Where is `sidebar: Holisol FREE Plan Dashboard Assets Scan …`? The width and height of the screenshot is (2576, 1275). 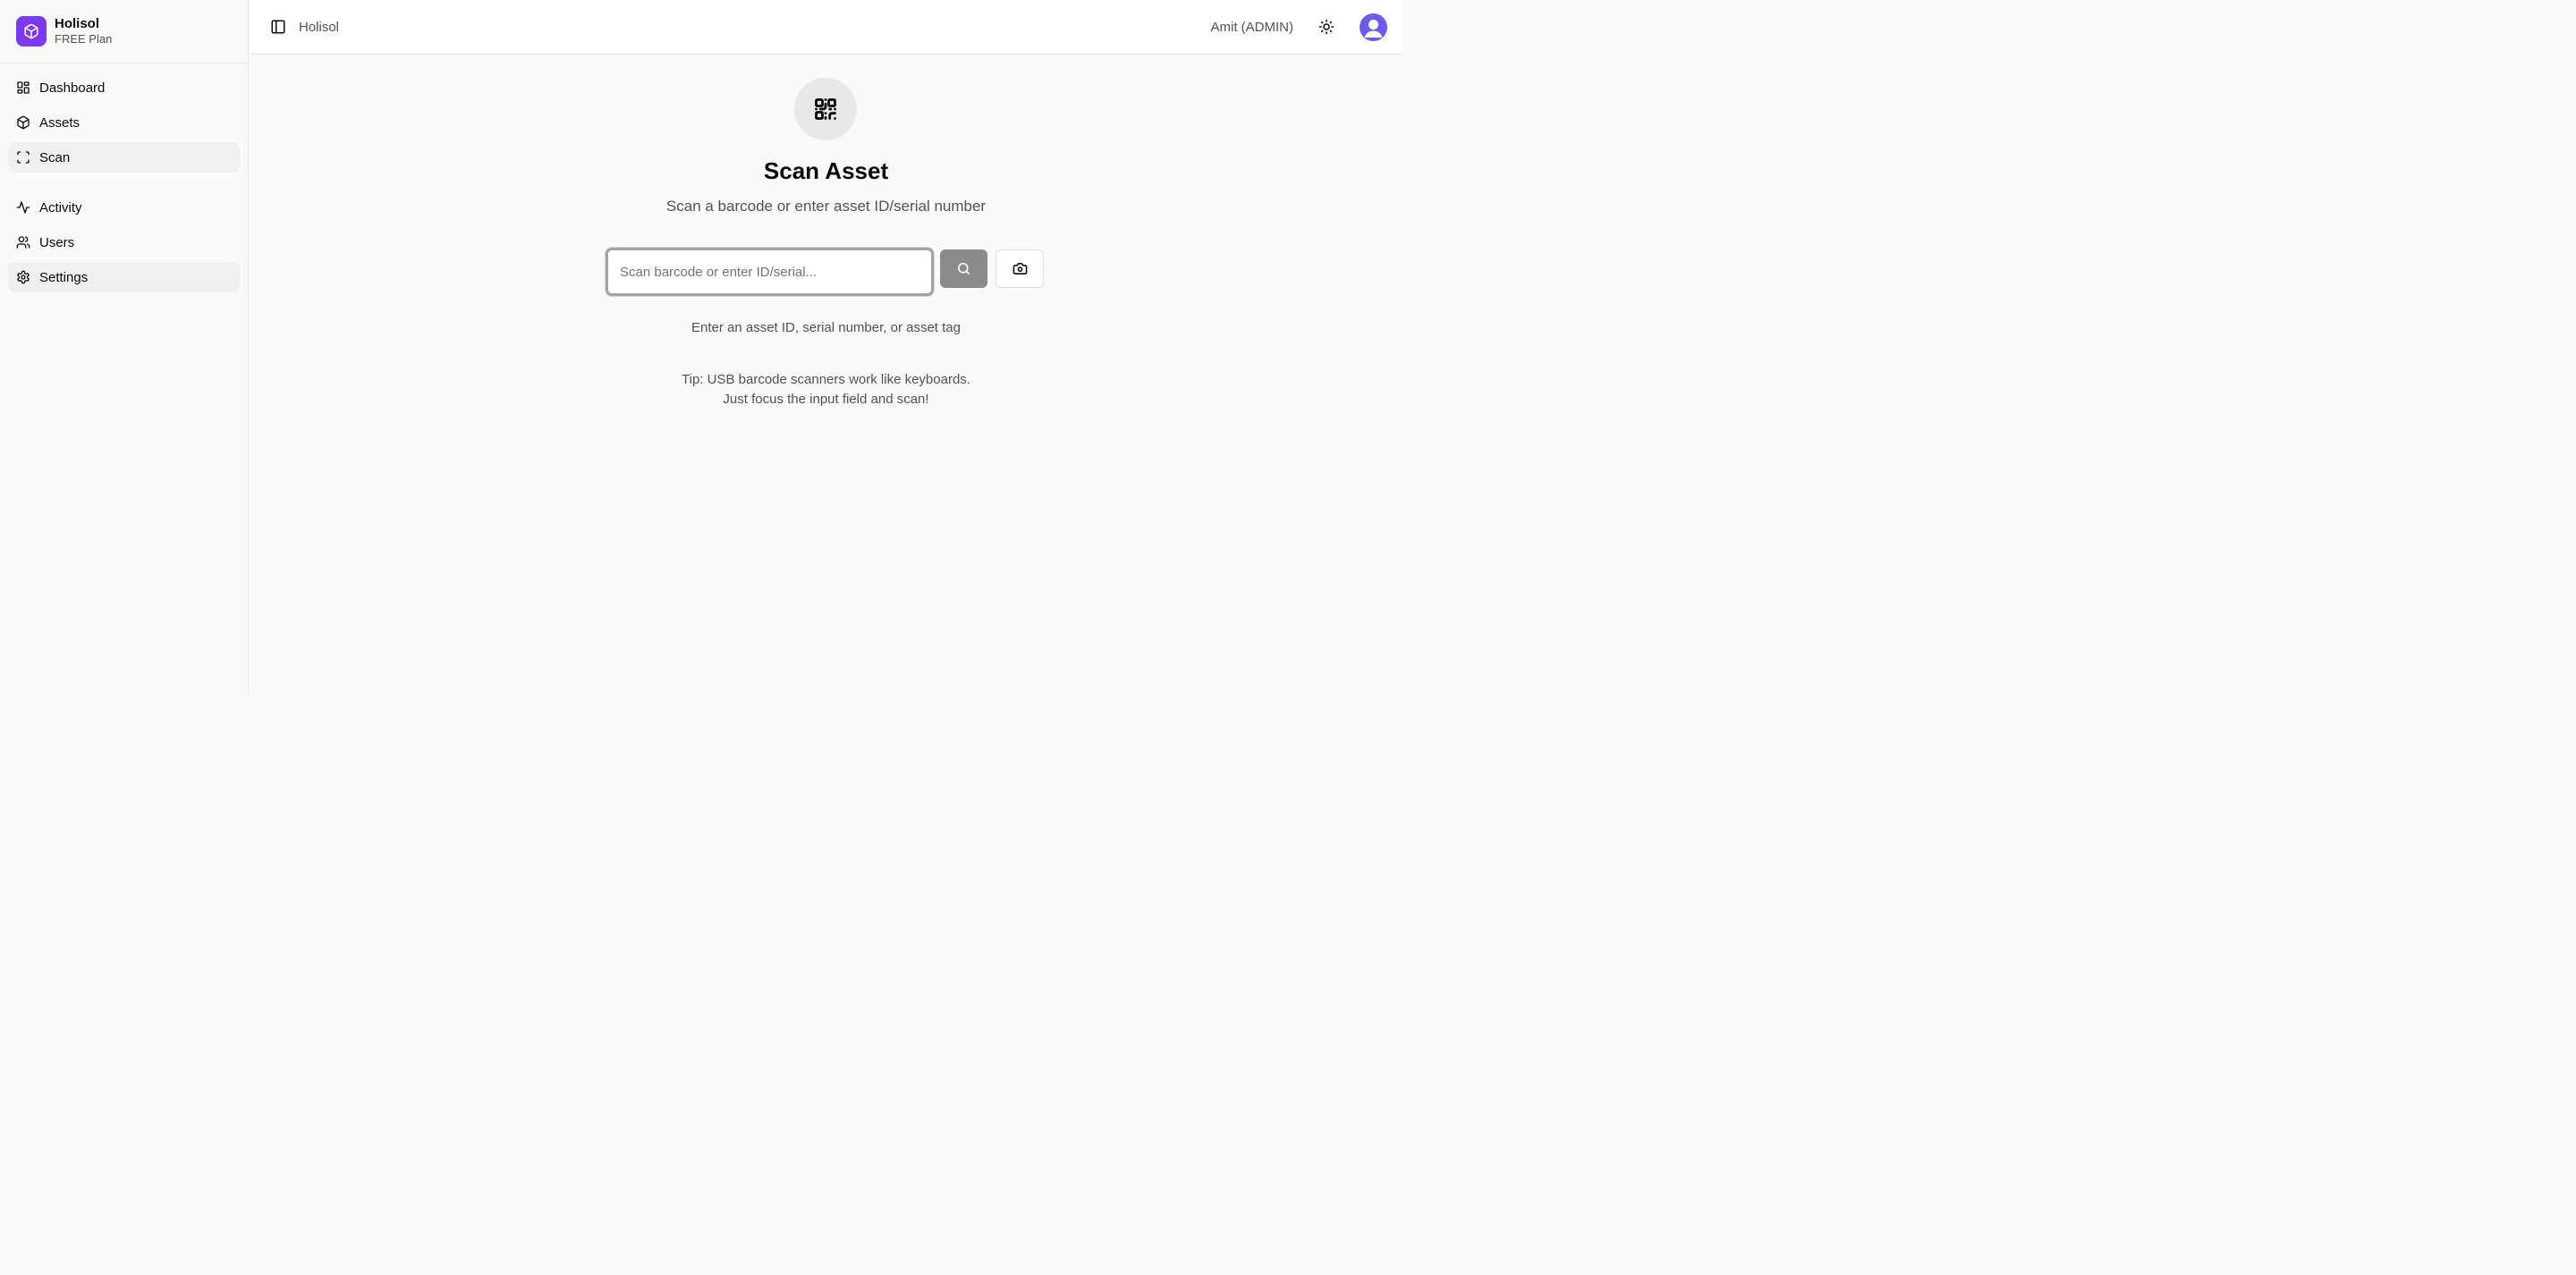
sidebar: Holisol FREE Plan Dashboard Assets Scan … is located at coordinates (124, 347).